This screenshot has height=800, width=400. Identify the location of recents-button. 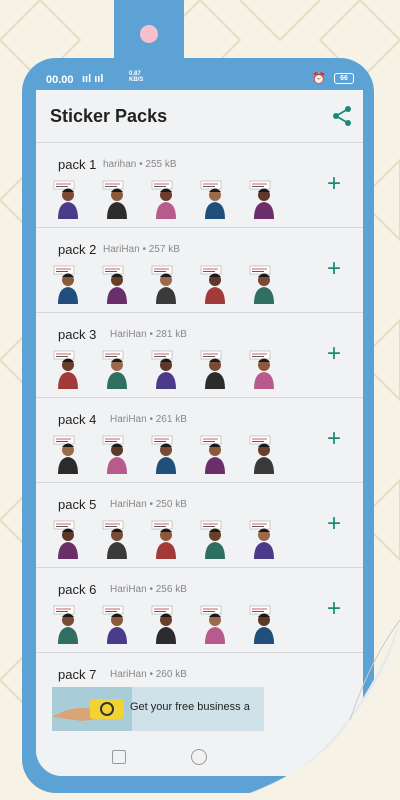
(119, 757).